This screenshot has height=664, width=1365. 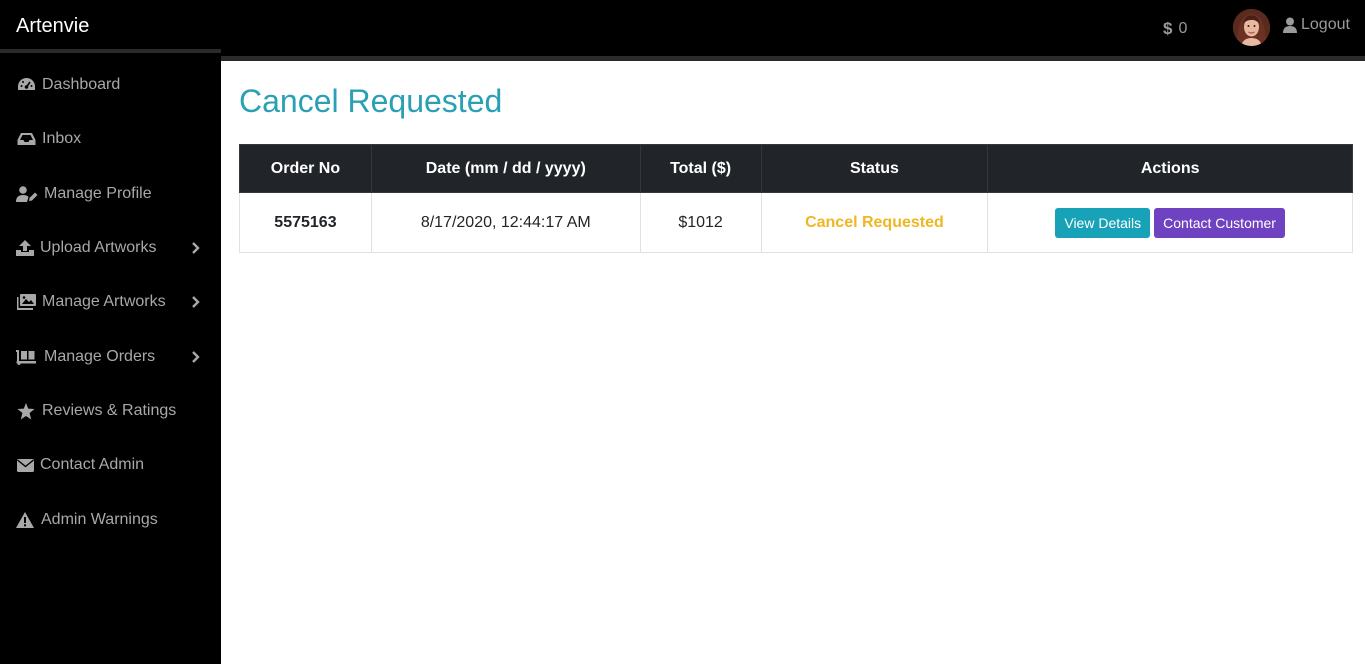 What do you see at coordinates (1251, 27) in the screenshot?
I see `avatar` at bounding box center [1251, 27].